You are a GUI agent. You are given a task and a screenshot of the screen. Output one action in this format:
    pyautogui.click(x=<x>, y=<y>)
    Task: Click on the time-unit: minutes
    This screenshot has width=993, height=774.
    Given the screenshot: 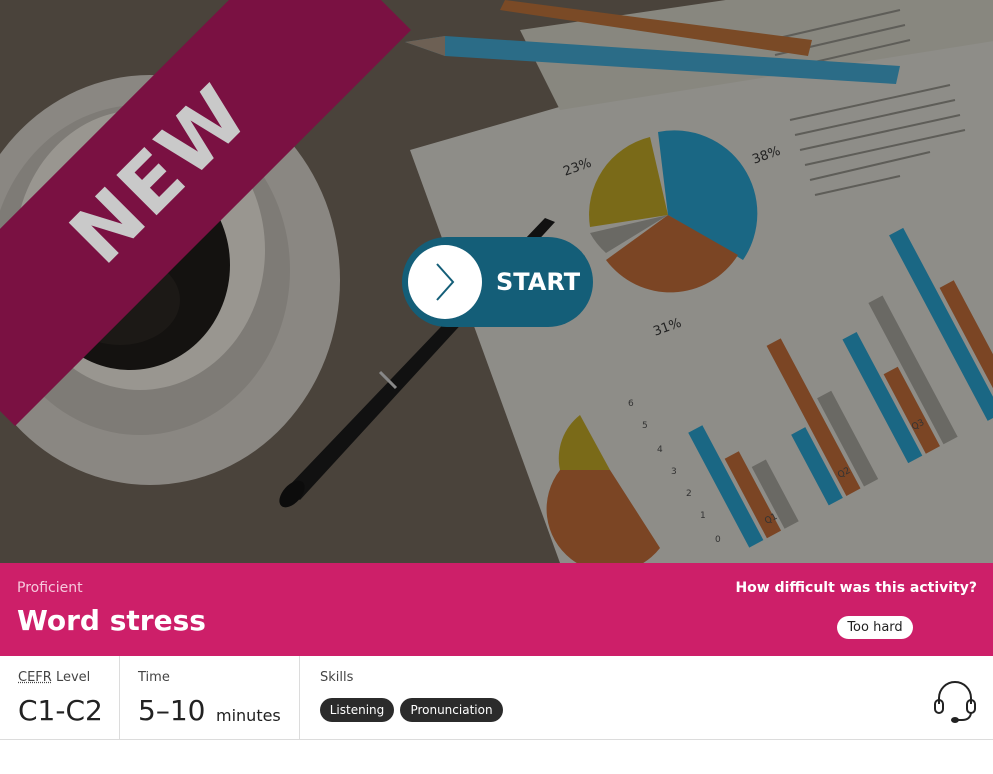 What is the action you would take?
    pyautogui.click(x=248, y=715)
    